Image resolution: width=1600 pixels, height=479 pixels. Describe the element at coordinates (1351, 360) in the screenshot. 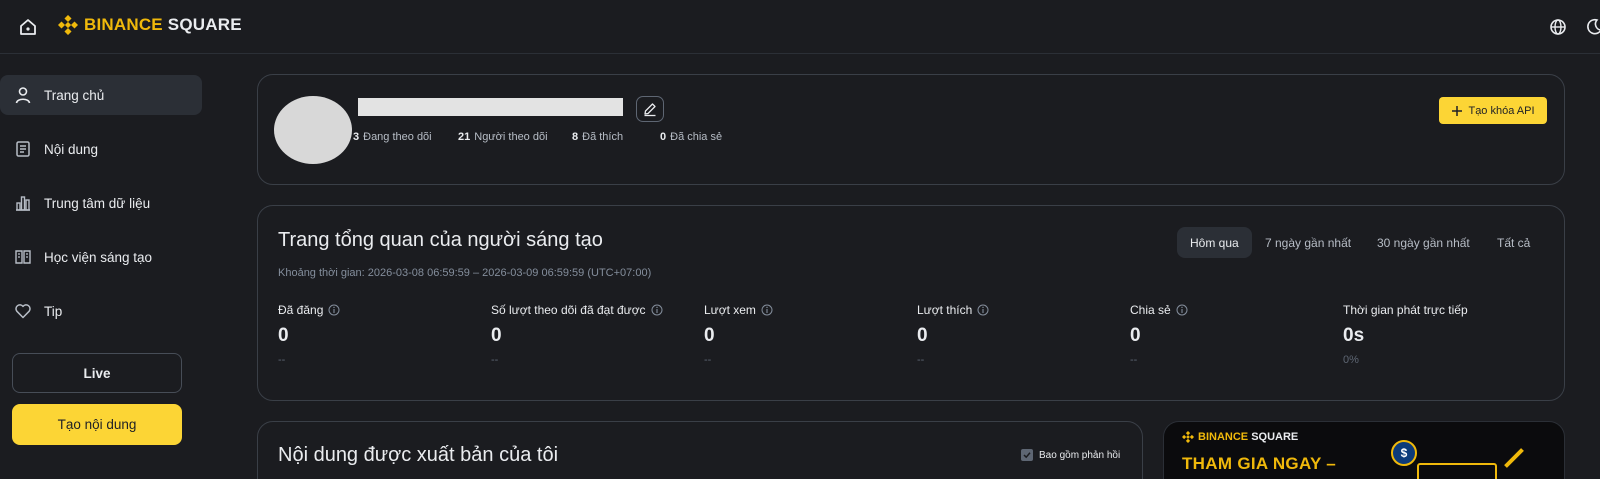

I see `metric-sub-live-time: 0%` at that location.